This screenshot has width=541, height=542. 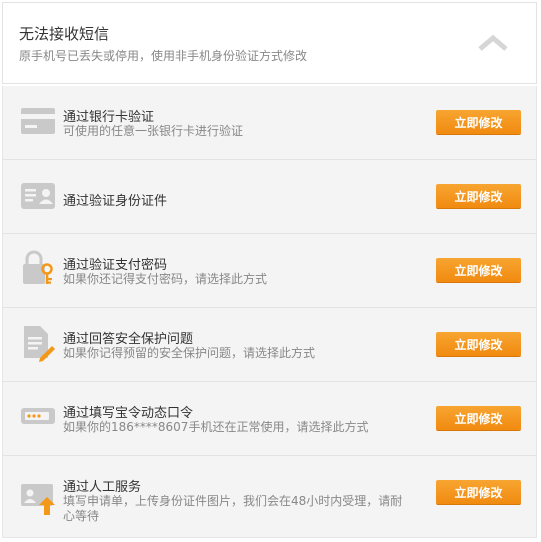 I want to click on method-desc: 可使用的任意一张银行卡进行验证, so click(x=153, y=131).